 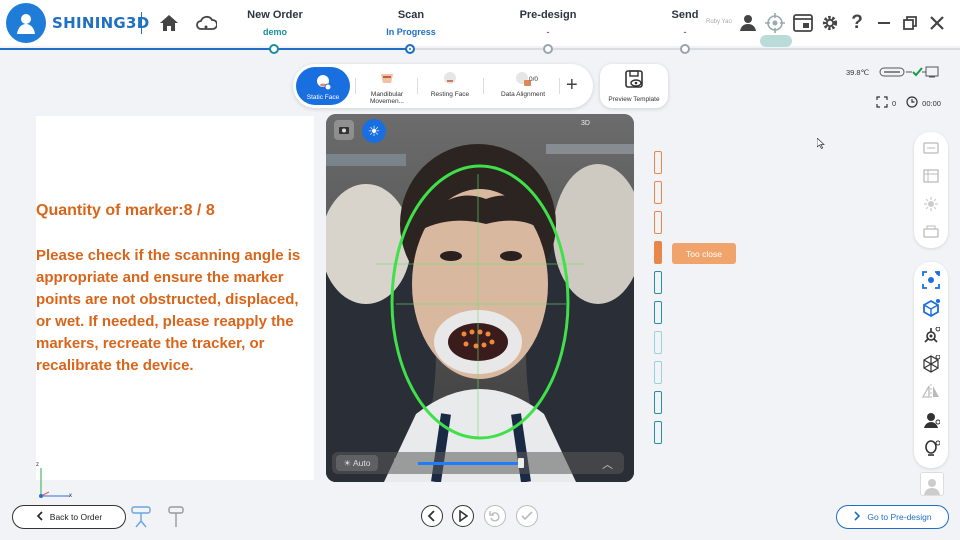 What do you see at coordinates (275, 23) in the screenshot?
I see `step-new-order: New Order demo` at bounding box center [275, 23].